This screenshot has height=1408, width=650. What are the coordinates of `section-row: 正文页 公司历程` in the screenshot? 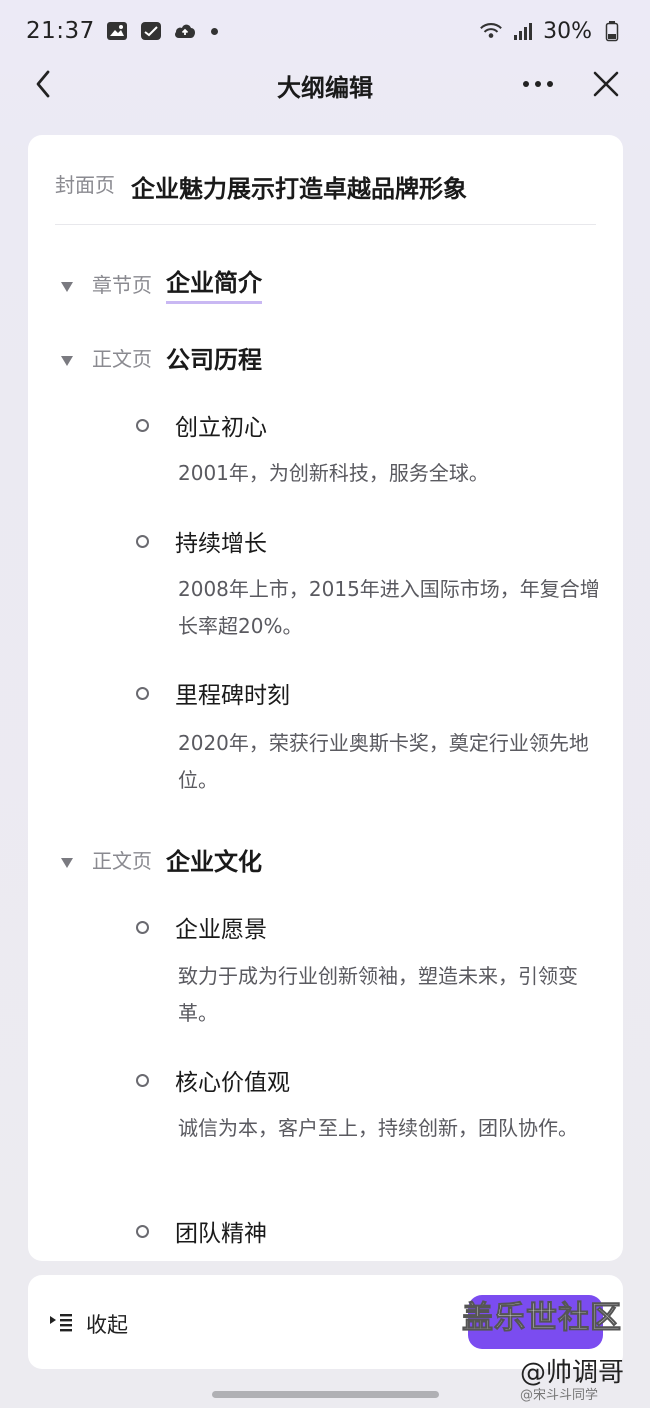 It's located at (161, 357).